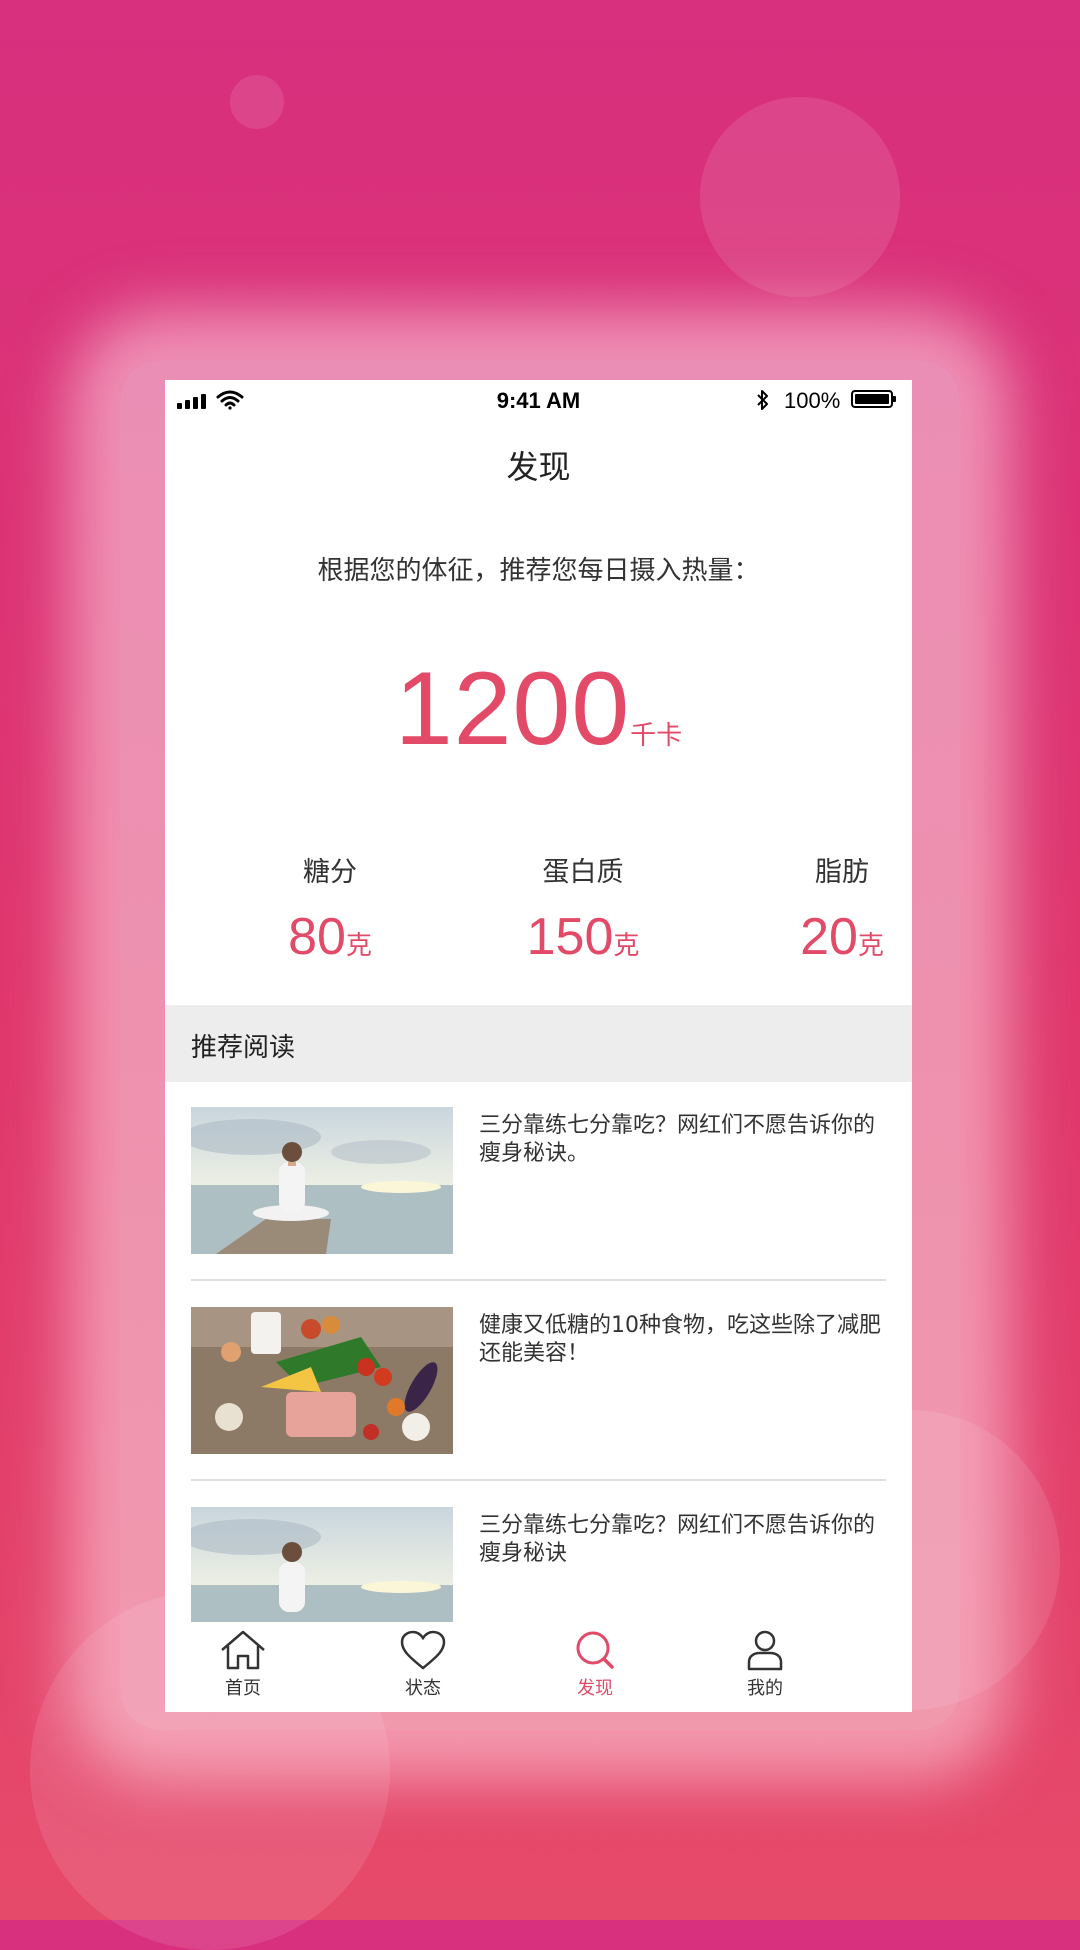 Image resolution: width=1080 pixels, height=1950 pixels. What do you see at coordinates (512, 709) in the screenshot?
I see `calorie-number: 1200` at bounding box center [512, 709].